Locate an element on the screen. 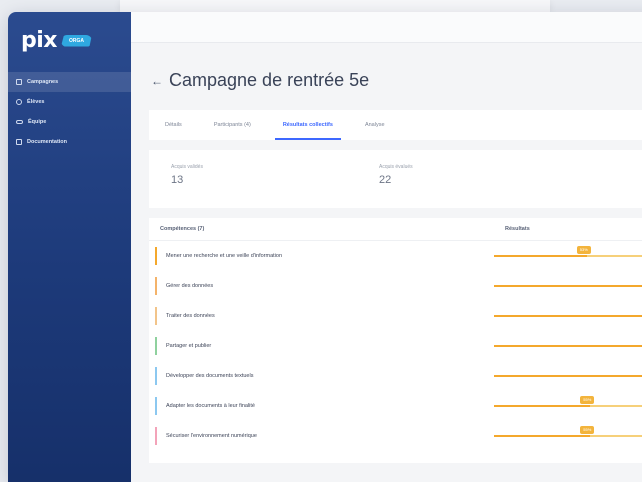  competence-label: Traiter des données is located at coordinates (190, 316).